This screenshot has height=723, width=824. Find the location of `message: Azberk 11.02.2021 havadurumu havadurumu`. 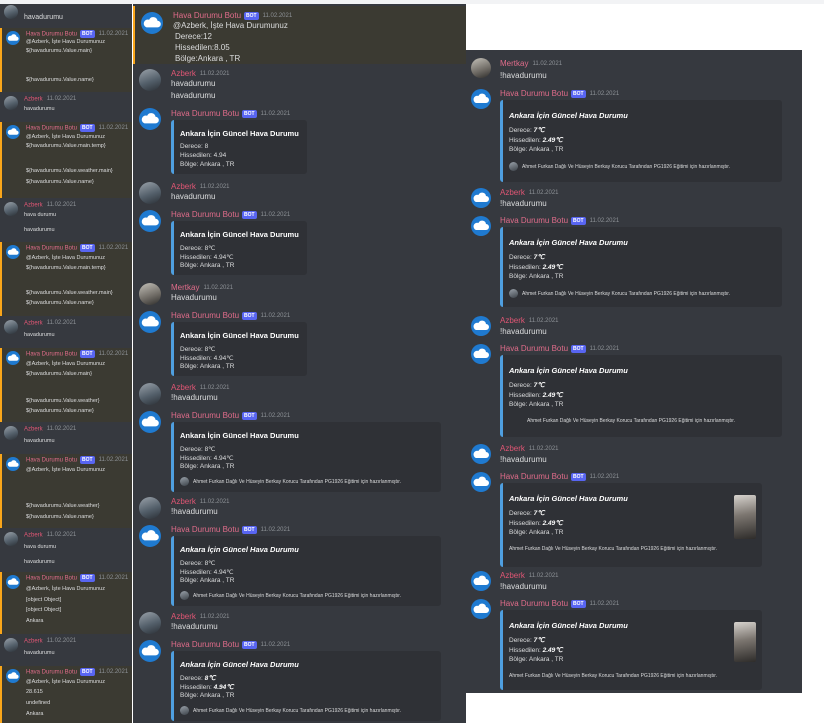

message: Azberk 11.02.2021 havadurumu havadurumu is located at coordinates (299, 86).